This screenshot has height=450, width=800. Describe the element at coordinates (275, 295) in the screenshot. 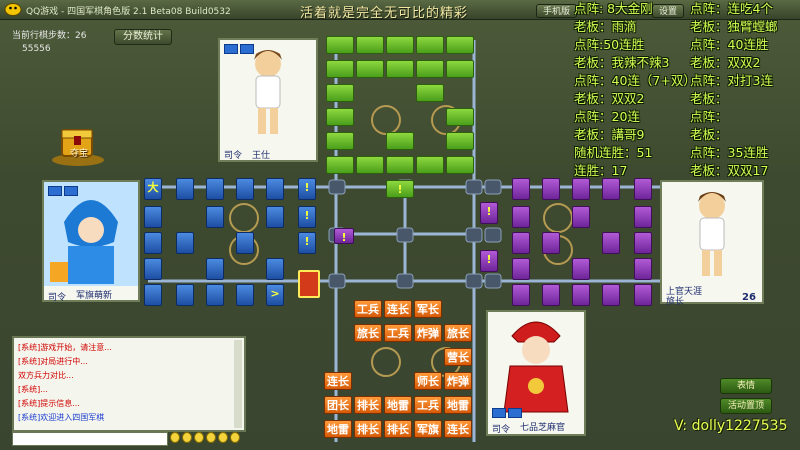

I see `blue-piece-arrow: >` at that location.